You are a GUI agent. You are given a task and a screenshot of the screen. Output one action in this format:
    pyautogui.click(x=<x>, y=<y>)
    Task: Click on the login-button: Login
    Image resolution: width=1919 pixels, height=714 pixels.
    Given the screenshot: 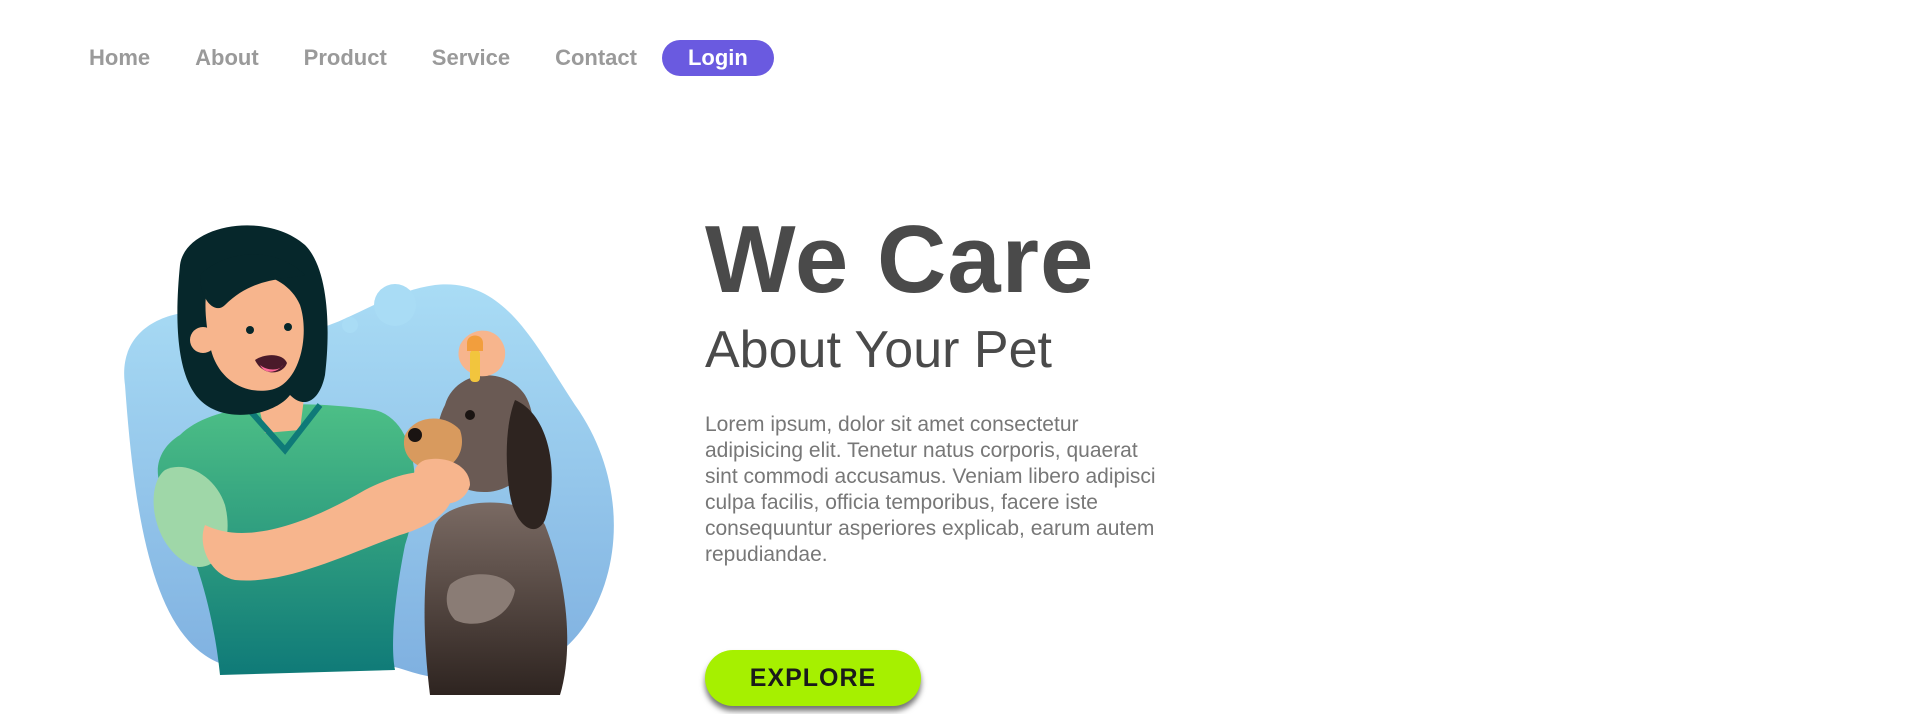 What is the action you would take?
    pyautogui.click(x=717, y=58)
    